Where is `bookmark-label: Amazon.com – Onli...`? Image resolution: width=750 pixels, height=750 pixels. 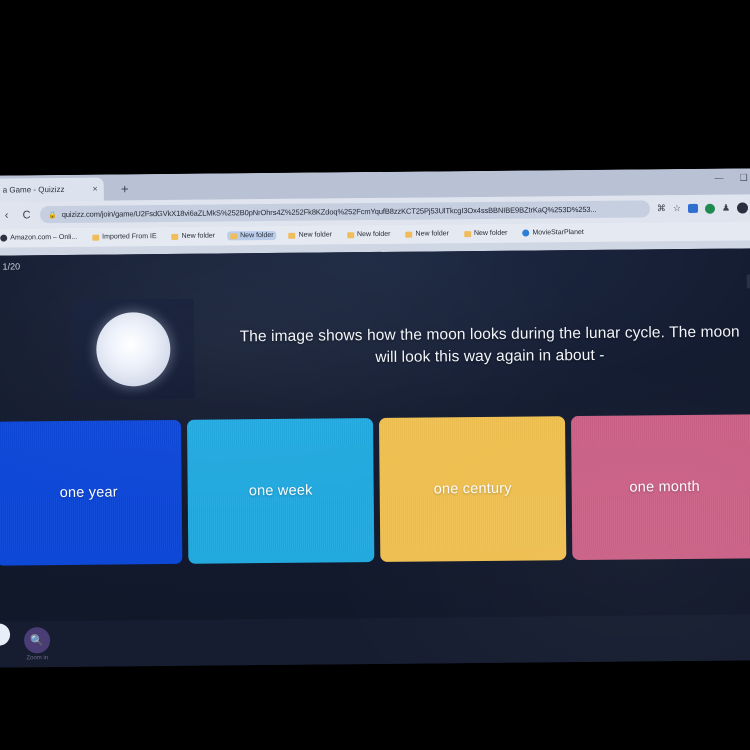
bookmark-label: Amazon.com – Onli... is located at coordinates (44, 237).